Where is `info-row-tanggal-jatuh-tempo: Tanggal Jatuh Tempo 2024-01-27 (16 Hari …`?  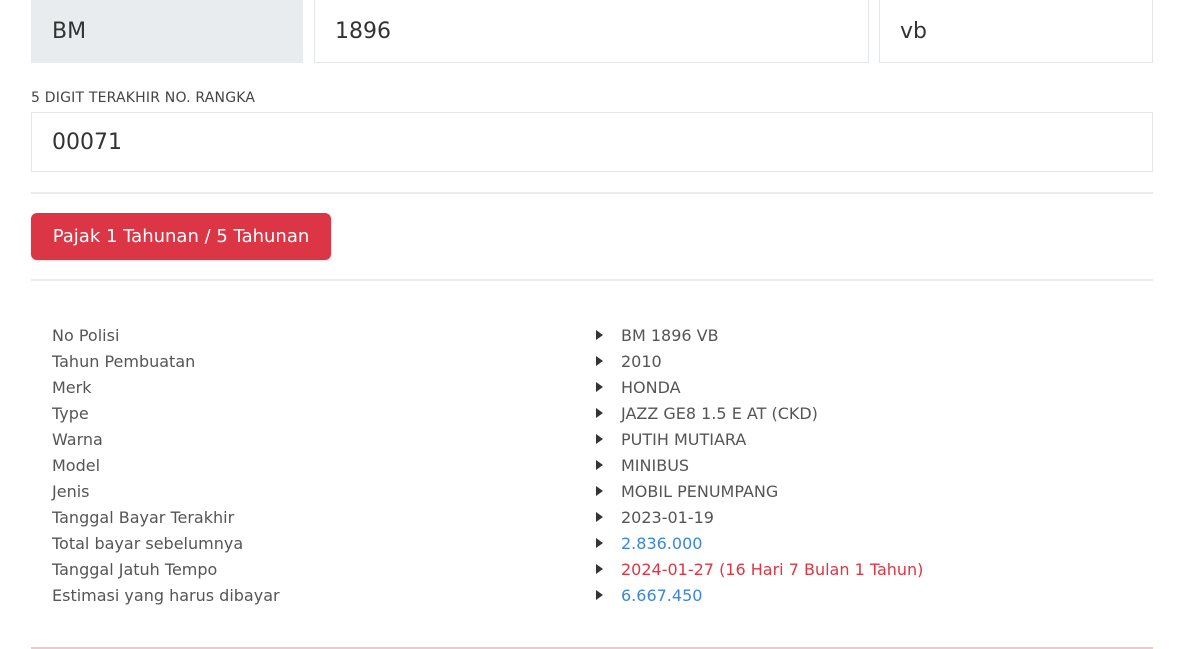
info-row-tanggal-jatuh-tempo: Tanggal Jatuh Tempo 2024-01-27 (16 Hari … is located at coordinates (602, 569).